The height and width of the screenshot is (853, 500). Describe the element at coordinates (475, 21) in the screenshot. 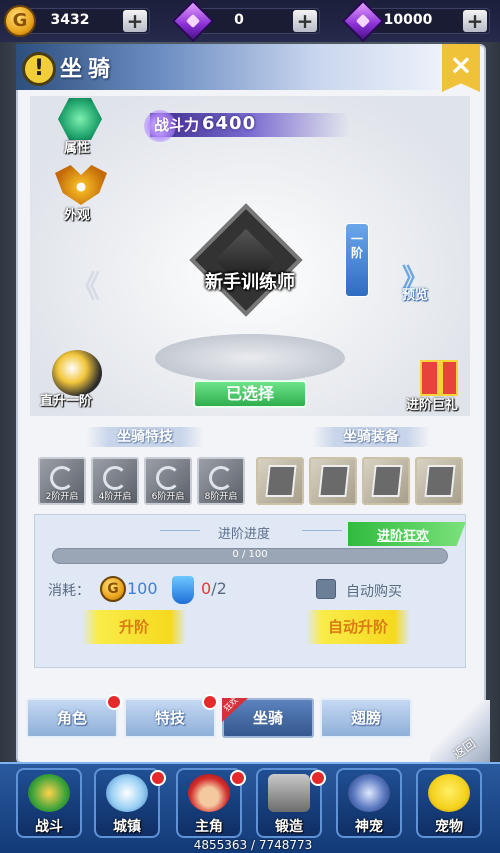

I see `add-bound-gem-button: +` at that location.